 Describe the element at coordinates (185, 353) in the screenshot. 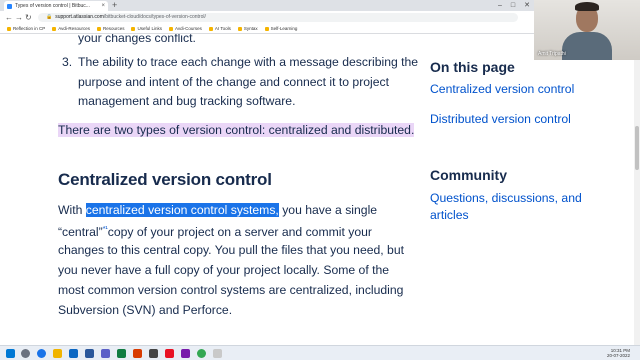

I see `onenote-icon` at that location.